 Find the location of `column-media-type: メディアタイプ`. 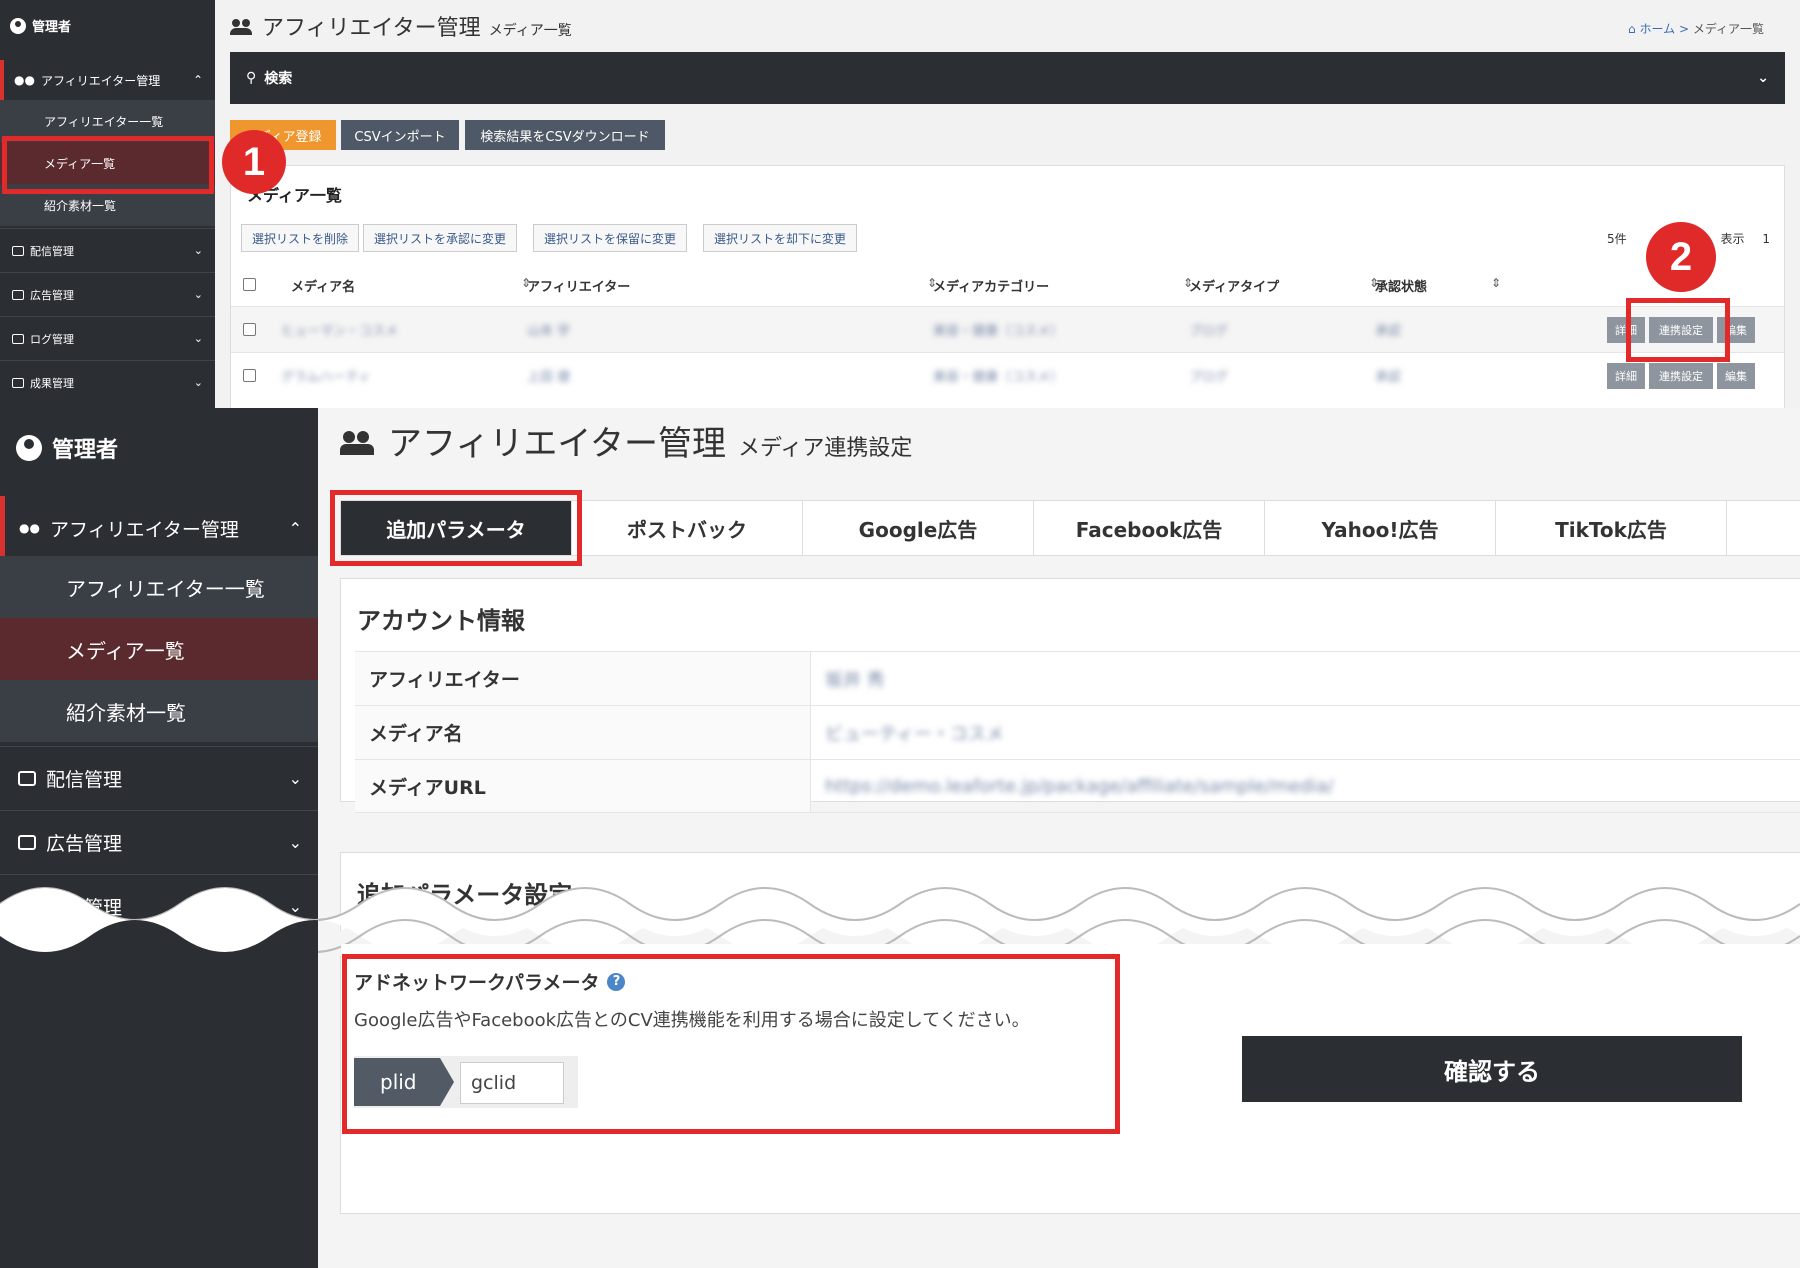

column-media-type: メディアタイプ is located at coordinates (1234, 285).